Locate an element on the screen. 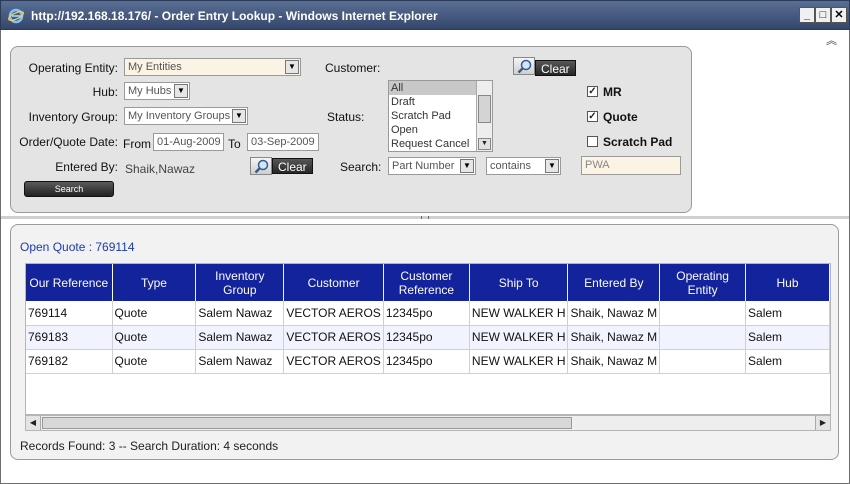  entered-by-lookup-button is located at coordinates (261, 166).